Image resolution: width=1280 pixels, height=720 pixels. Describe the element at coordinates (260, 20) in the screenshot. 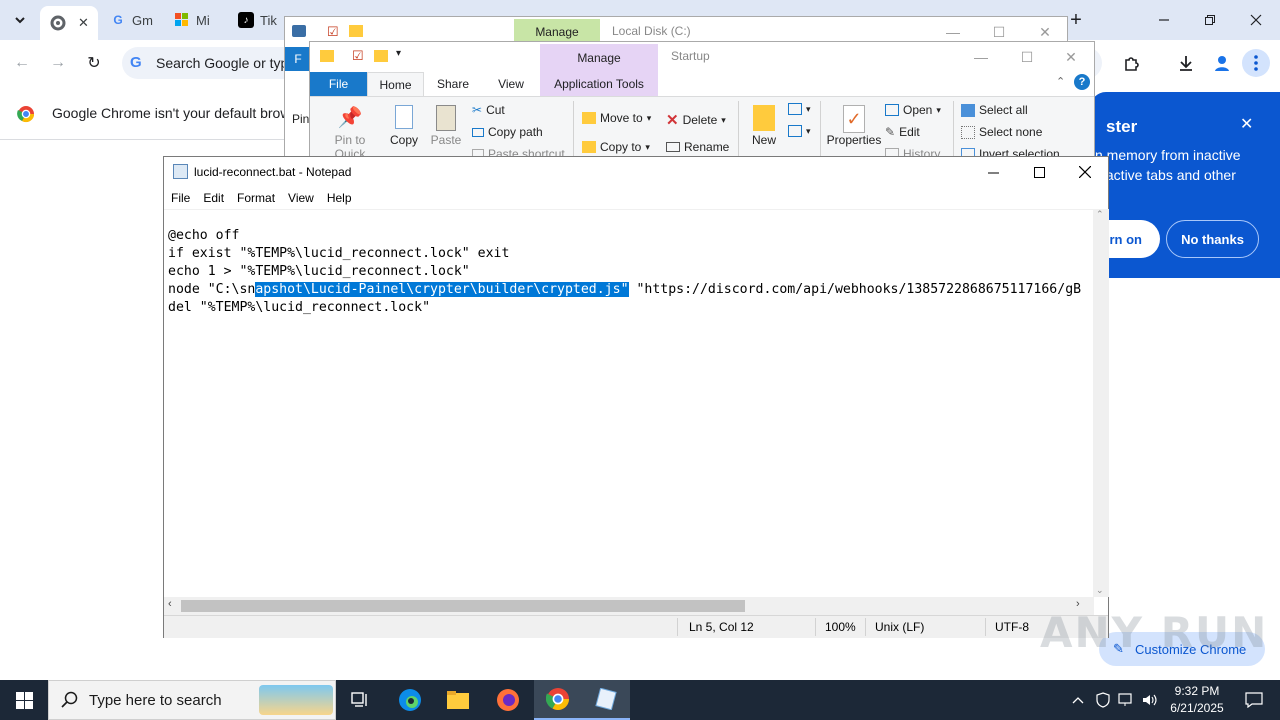

I see `tab-tiktok: ♪ Tik` at that location.